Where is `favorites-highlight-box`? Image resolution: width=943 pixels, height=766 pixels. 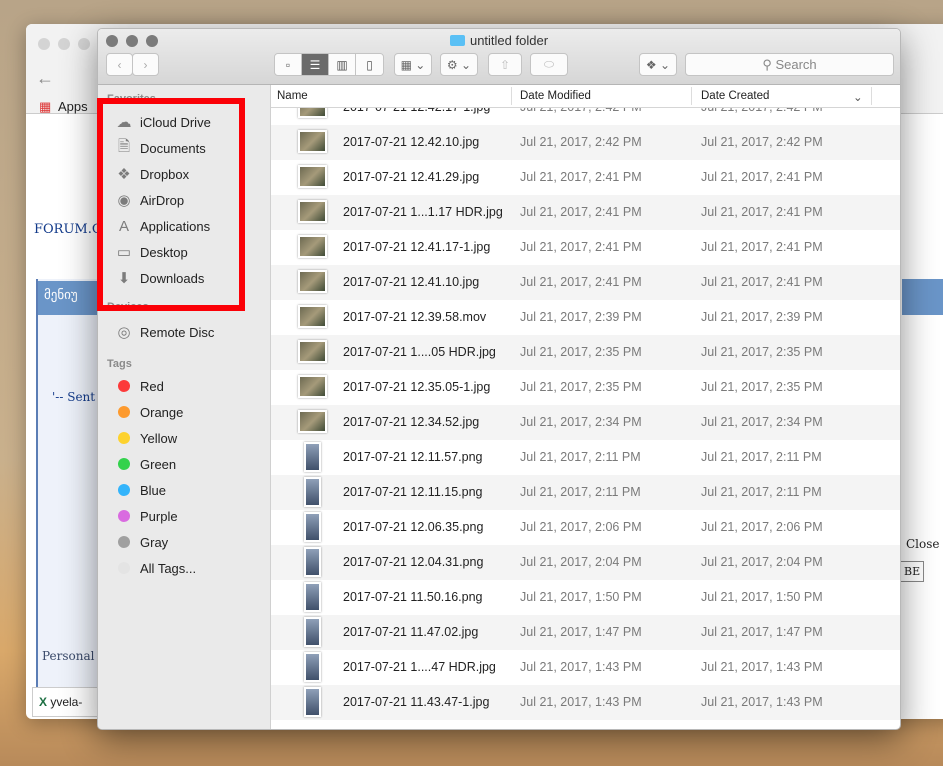 favorites-highlight-box is located at coordinates (171, 204).